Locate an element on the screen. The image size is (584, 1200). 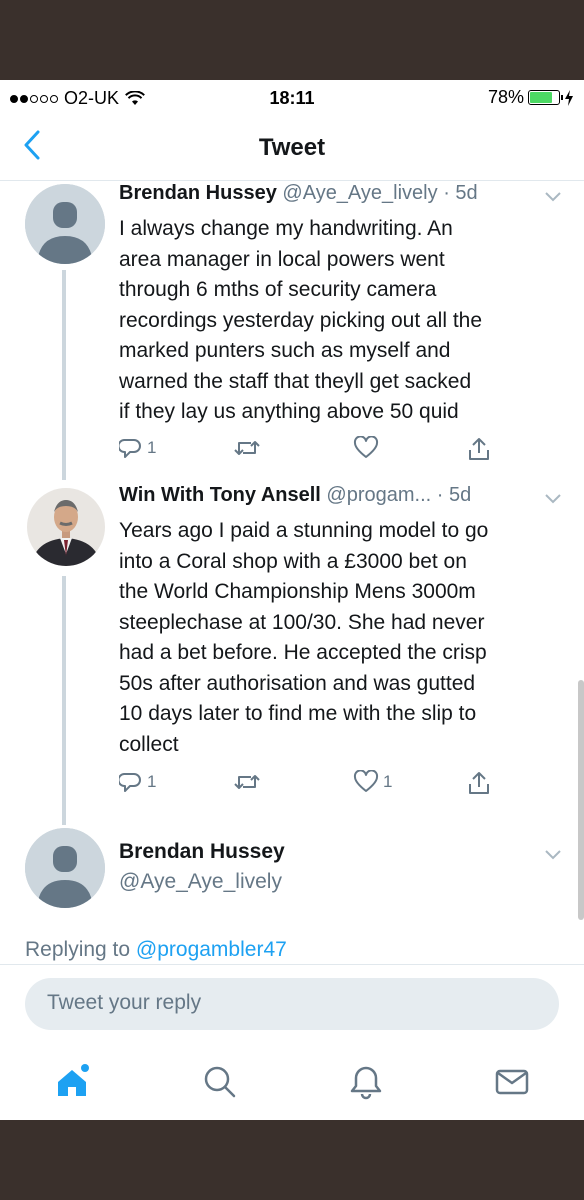
tweet-line: I always change my handwriting. An is located at coordinates (286, 228).